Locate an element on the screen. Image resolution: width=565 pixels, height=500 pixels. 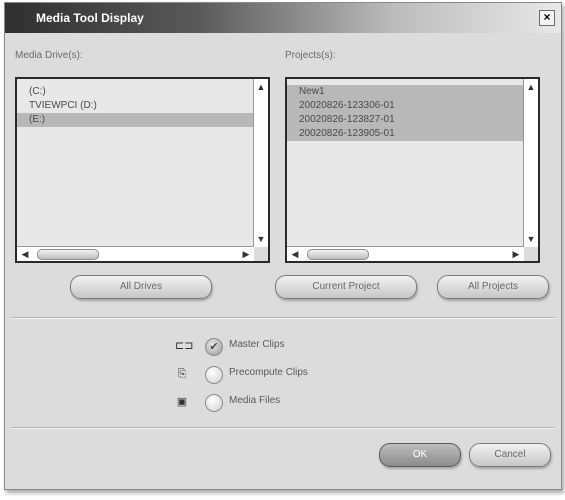
option-media-files: ▣ Media Files is located at coordinates (275, 402).